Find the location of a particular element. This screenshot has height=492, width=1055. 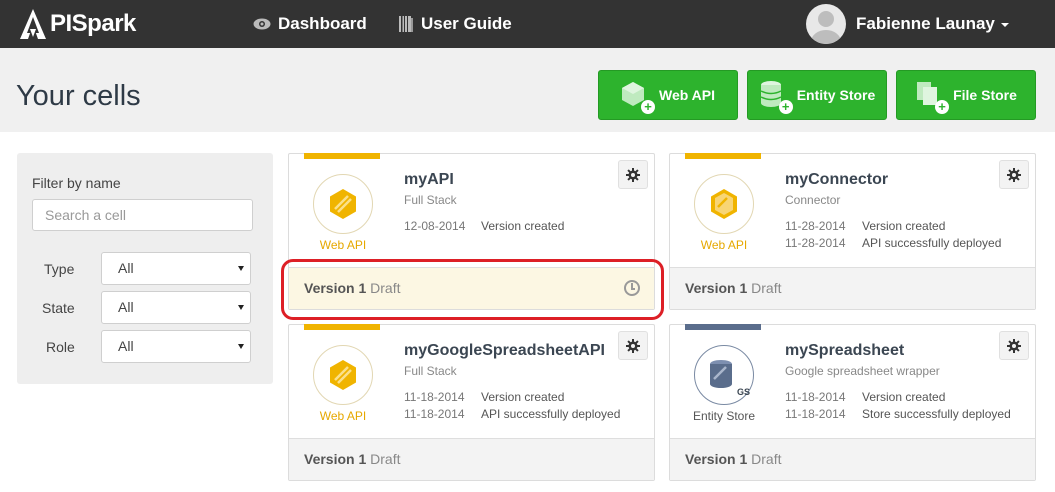

filter-type-label: Type is located at coordinates (59, 269).